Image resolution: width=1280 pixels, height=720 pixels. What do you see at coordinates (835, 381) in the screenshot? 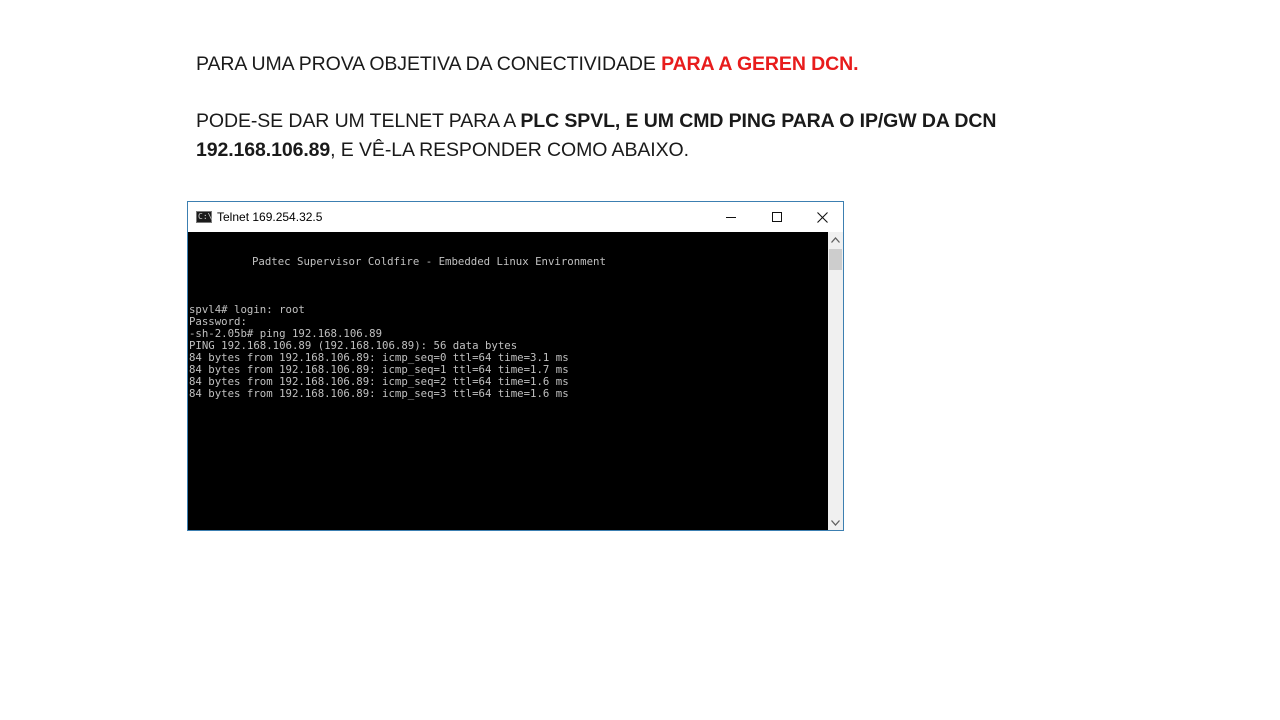
I see `vertical-scrollbar` at bounding box center [835, 381].